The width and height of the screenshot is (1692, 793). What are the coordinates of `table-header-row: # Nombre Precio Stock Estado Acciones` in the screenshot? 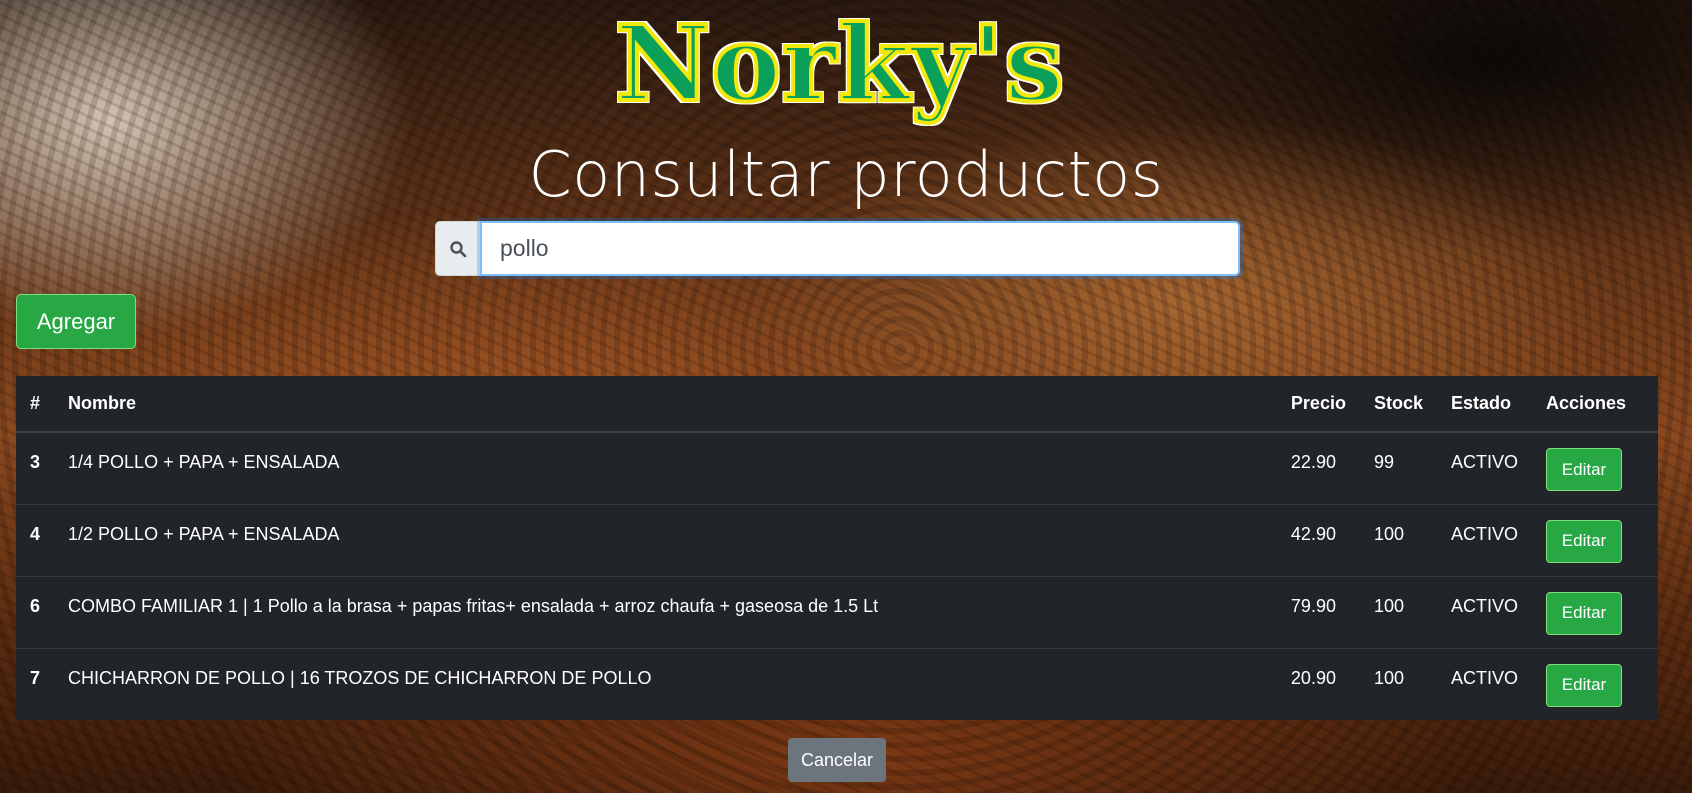 It's located at (837, 404).